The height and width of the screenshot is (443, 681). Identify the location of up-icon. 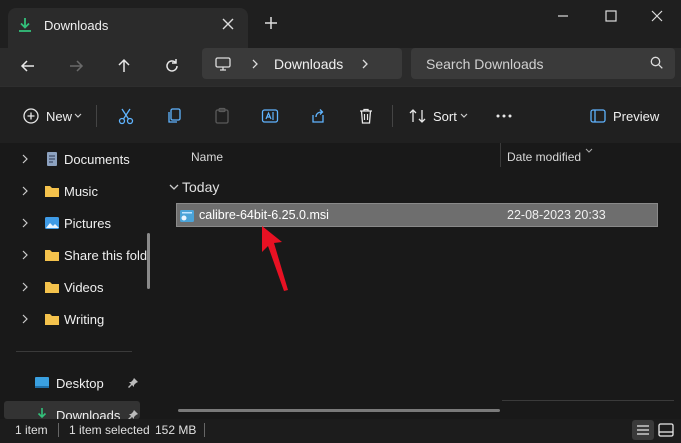
(124, 67).